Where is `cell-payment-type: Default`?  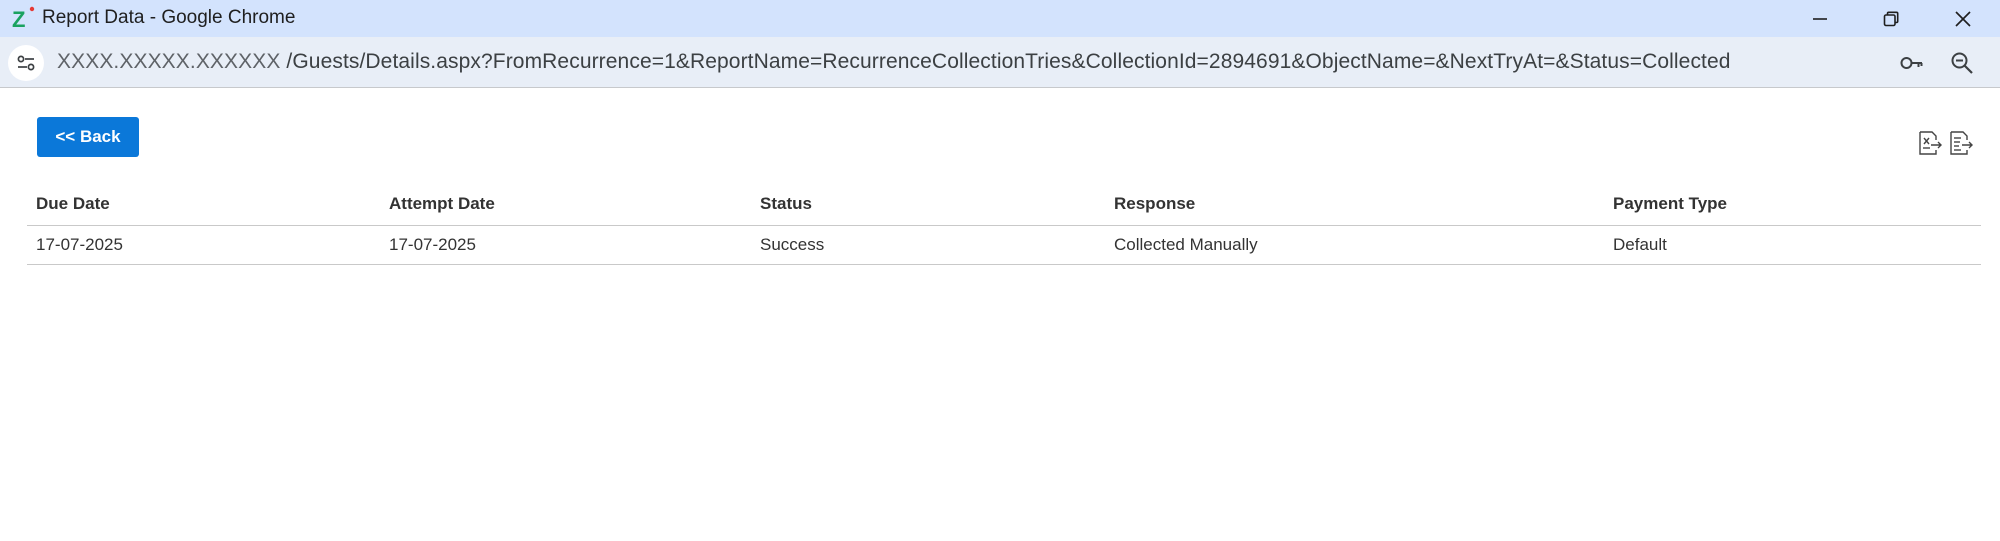
cell-payment-type: Default is located at coordinates (1792, 245).